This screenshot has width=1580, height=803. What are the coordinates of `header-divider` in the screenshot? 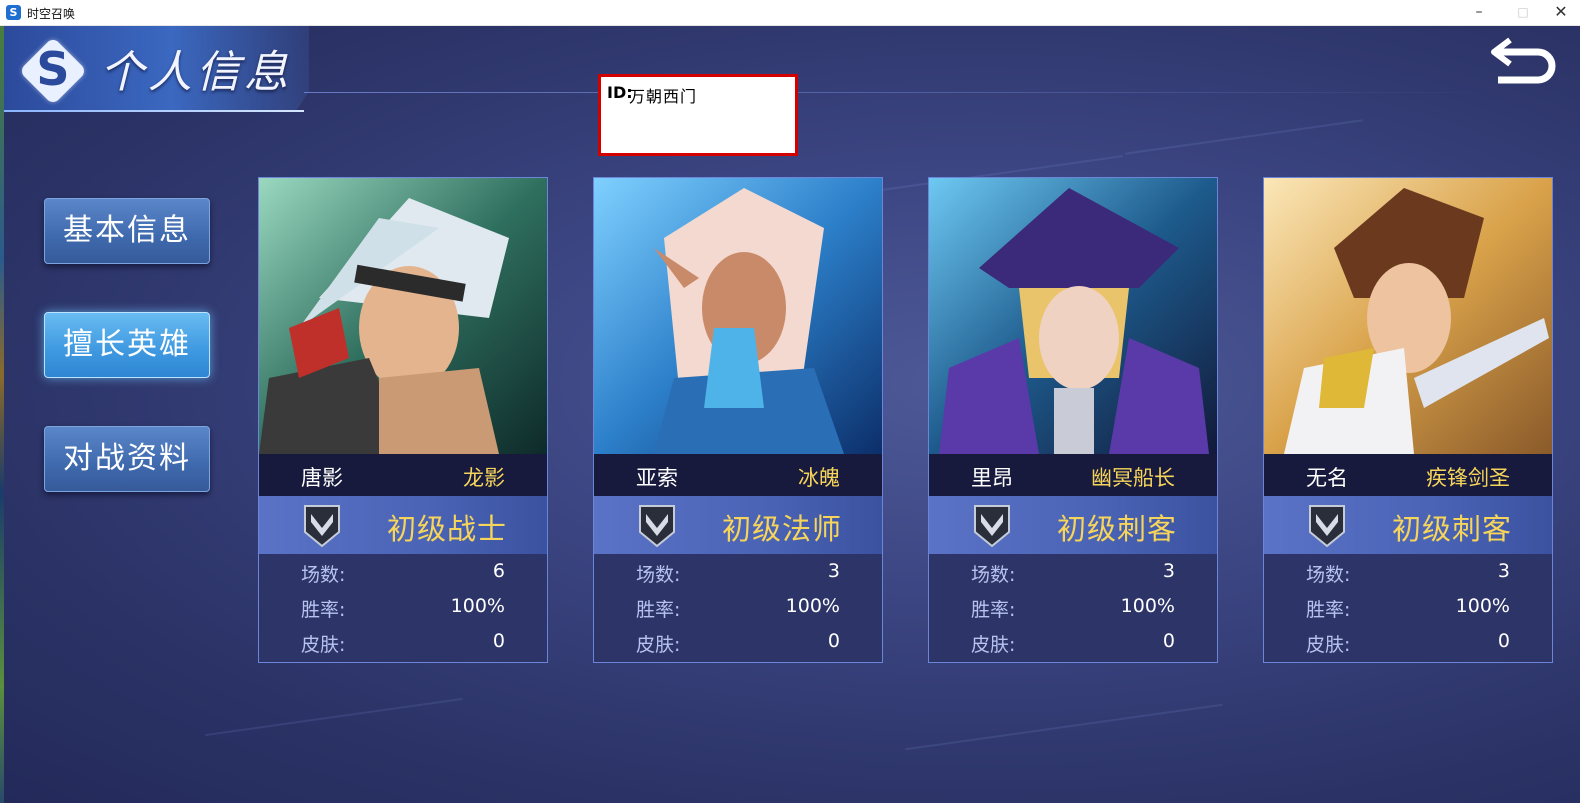 It's located at (154, 111).